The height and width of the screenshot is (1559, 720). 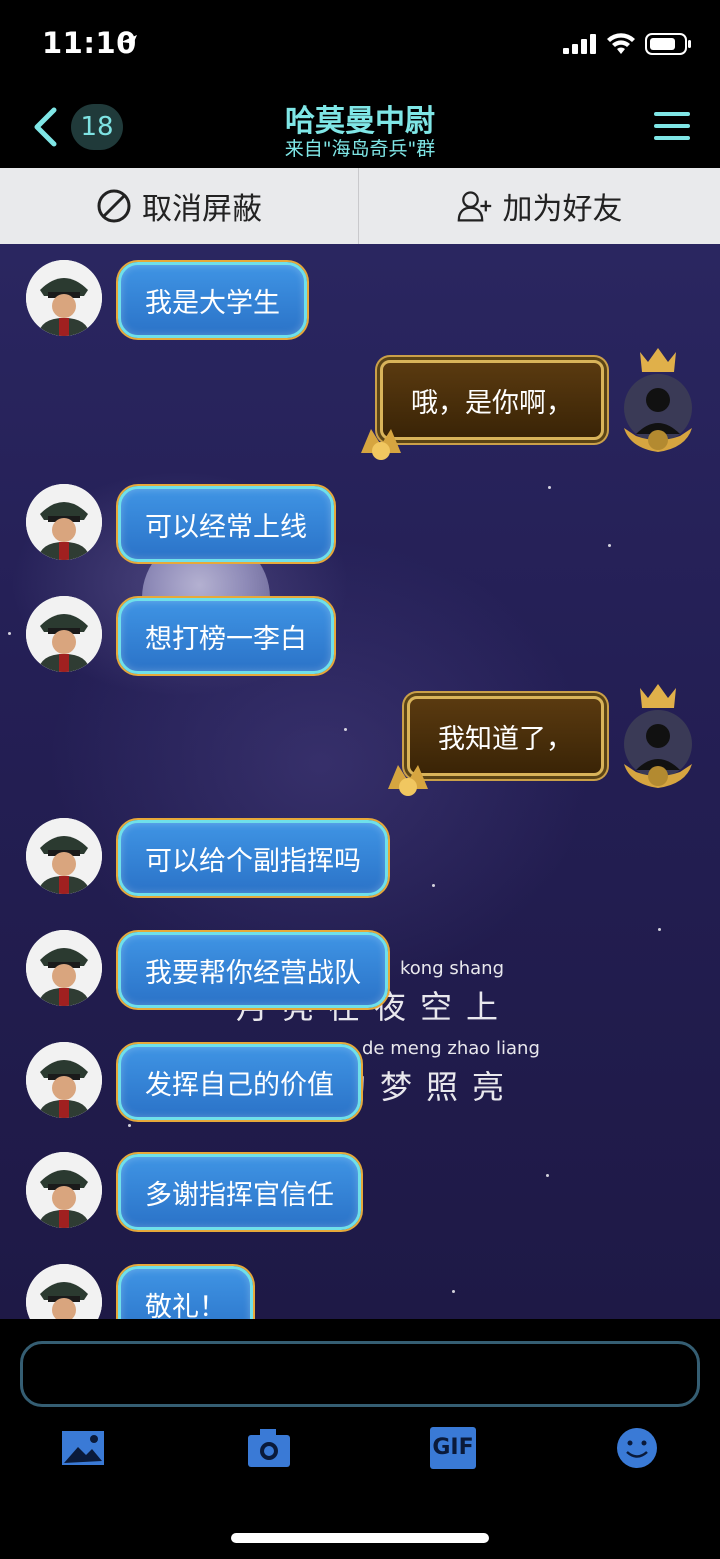 What do you see at coordinates (239, 1192) in the screenshot?
I see `message-bubble: 多谢指挥官信任` at bounding box center [239, 1192].